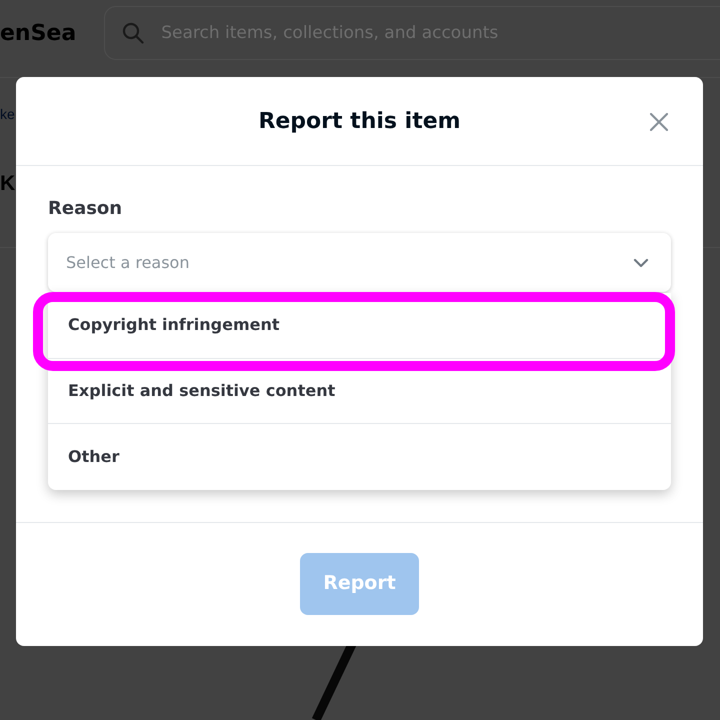 The width and height of the screenshot is (720, 720). What do you see at coordinates (133, 33) in the screenshot?
I see `search-icon` at bounding box center [133, 33].